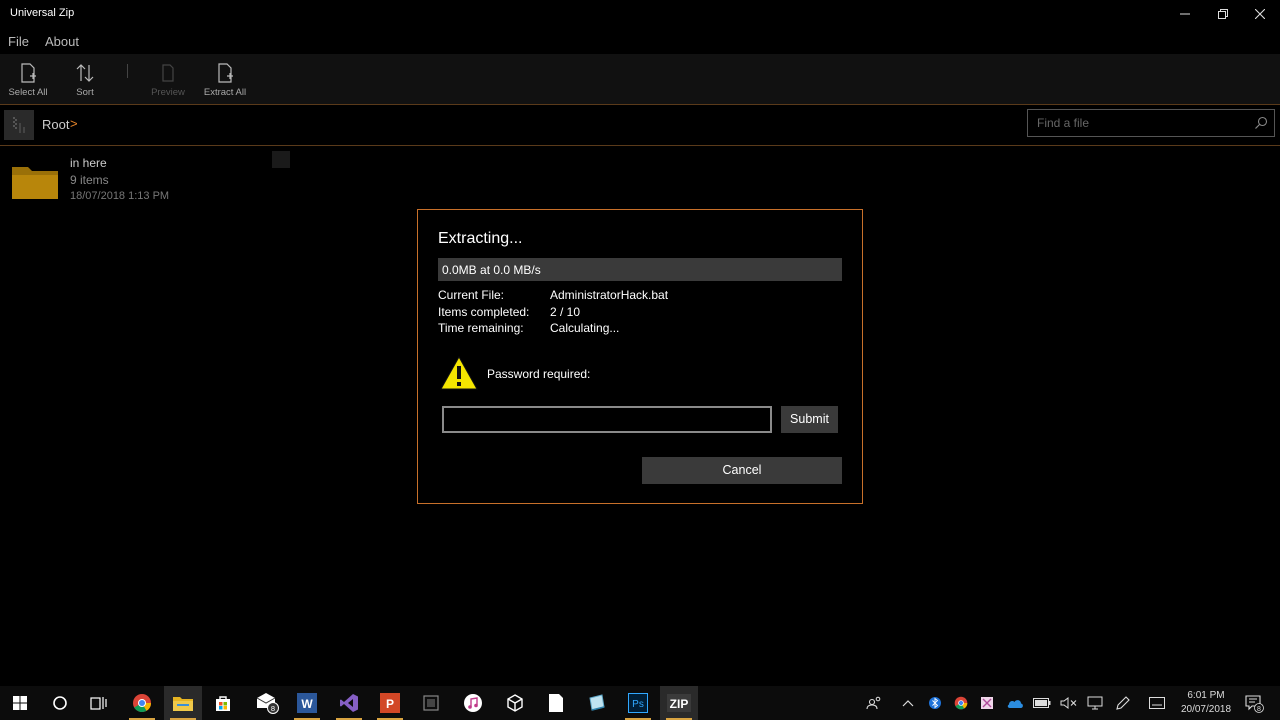  Describe the element at coordinates (1259, 709) in the screenshot. I see `notifications-badge: 8` at that location.